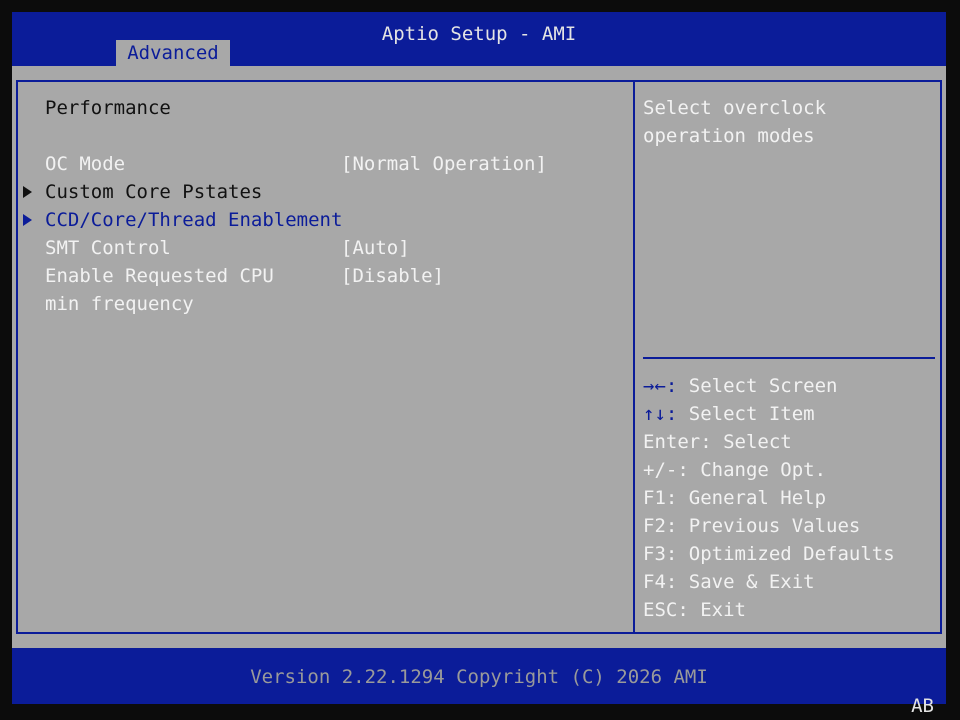 The image size is (960, 720). I want to click on help-divider, so click(789, 358).